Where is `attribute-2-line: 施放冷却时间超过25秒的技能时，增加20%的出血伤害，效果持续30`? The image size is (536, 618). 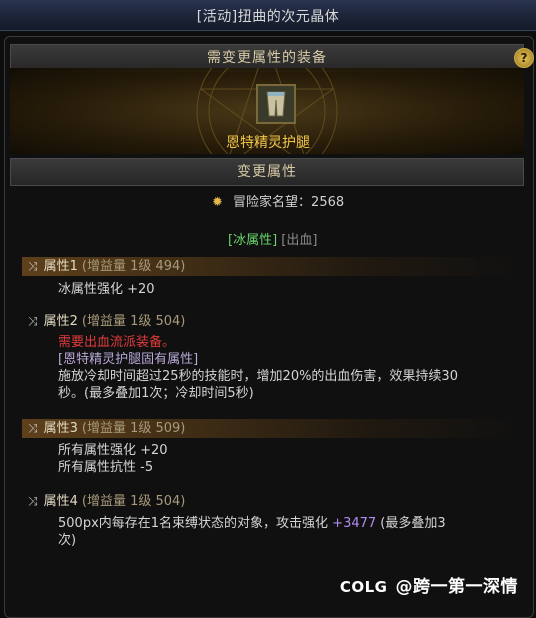 attribute-2-line: 施放冷却时间超过25秒的技能时，增加20%的出血伤害，效果持续30 is located at coordinates (258, 376).